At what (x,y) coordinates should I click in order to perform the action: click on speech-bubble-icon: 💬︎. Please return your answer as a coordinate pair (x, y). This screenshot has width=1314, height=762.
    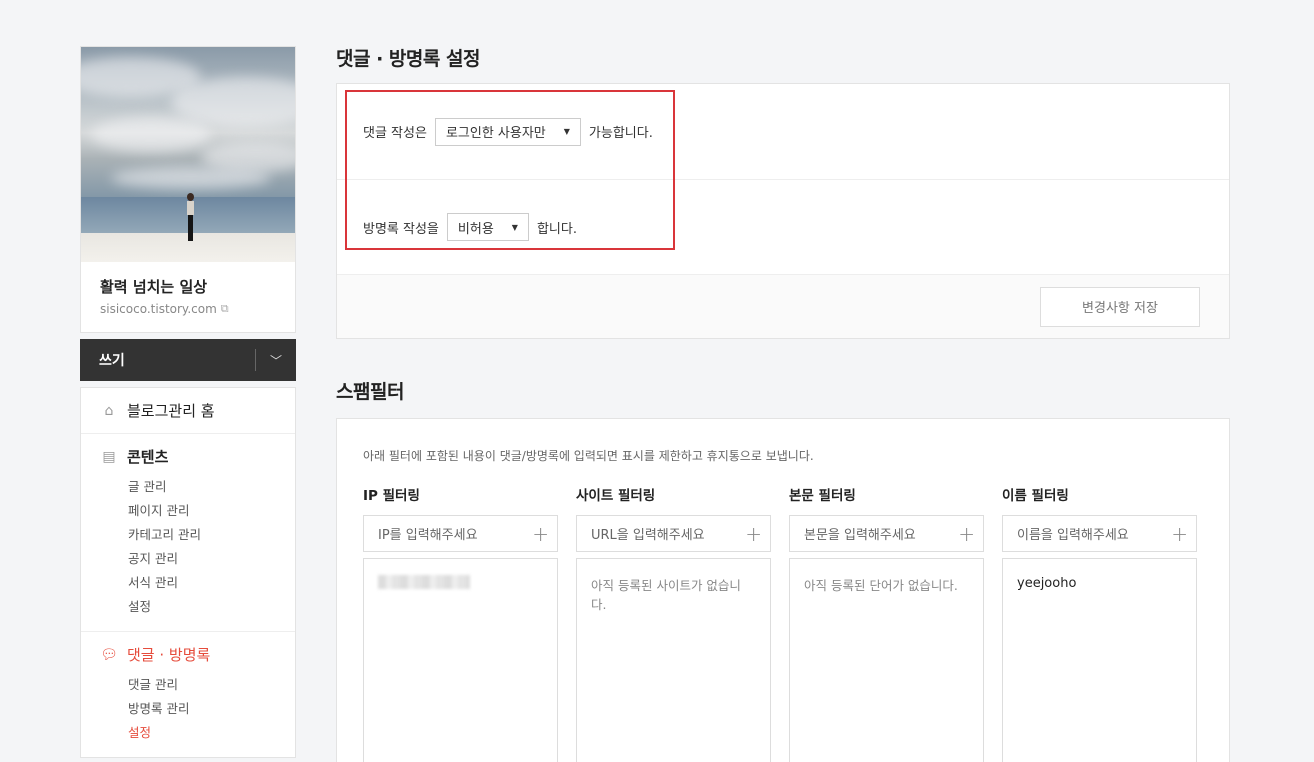
    Looking at the image, I should click on (109, 654).